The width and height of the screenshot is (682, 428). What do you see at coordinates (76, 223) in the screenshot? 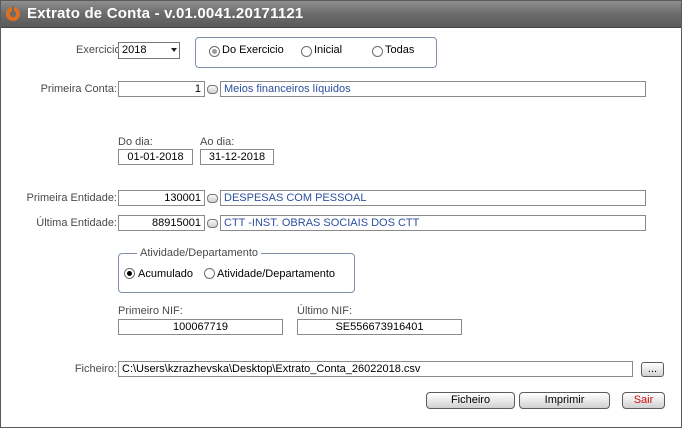
I see `ultima-entidade-label: Última Entidade:` at bounding box center [76, 223].